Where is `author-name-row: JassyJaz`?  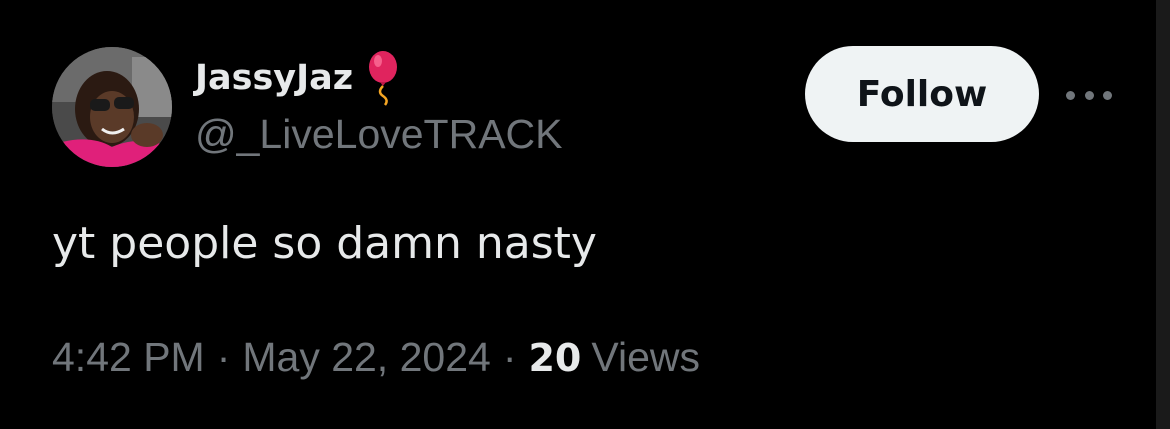 author-name-row: JassyJaz is located at coordinates (299, 78).